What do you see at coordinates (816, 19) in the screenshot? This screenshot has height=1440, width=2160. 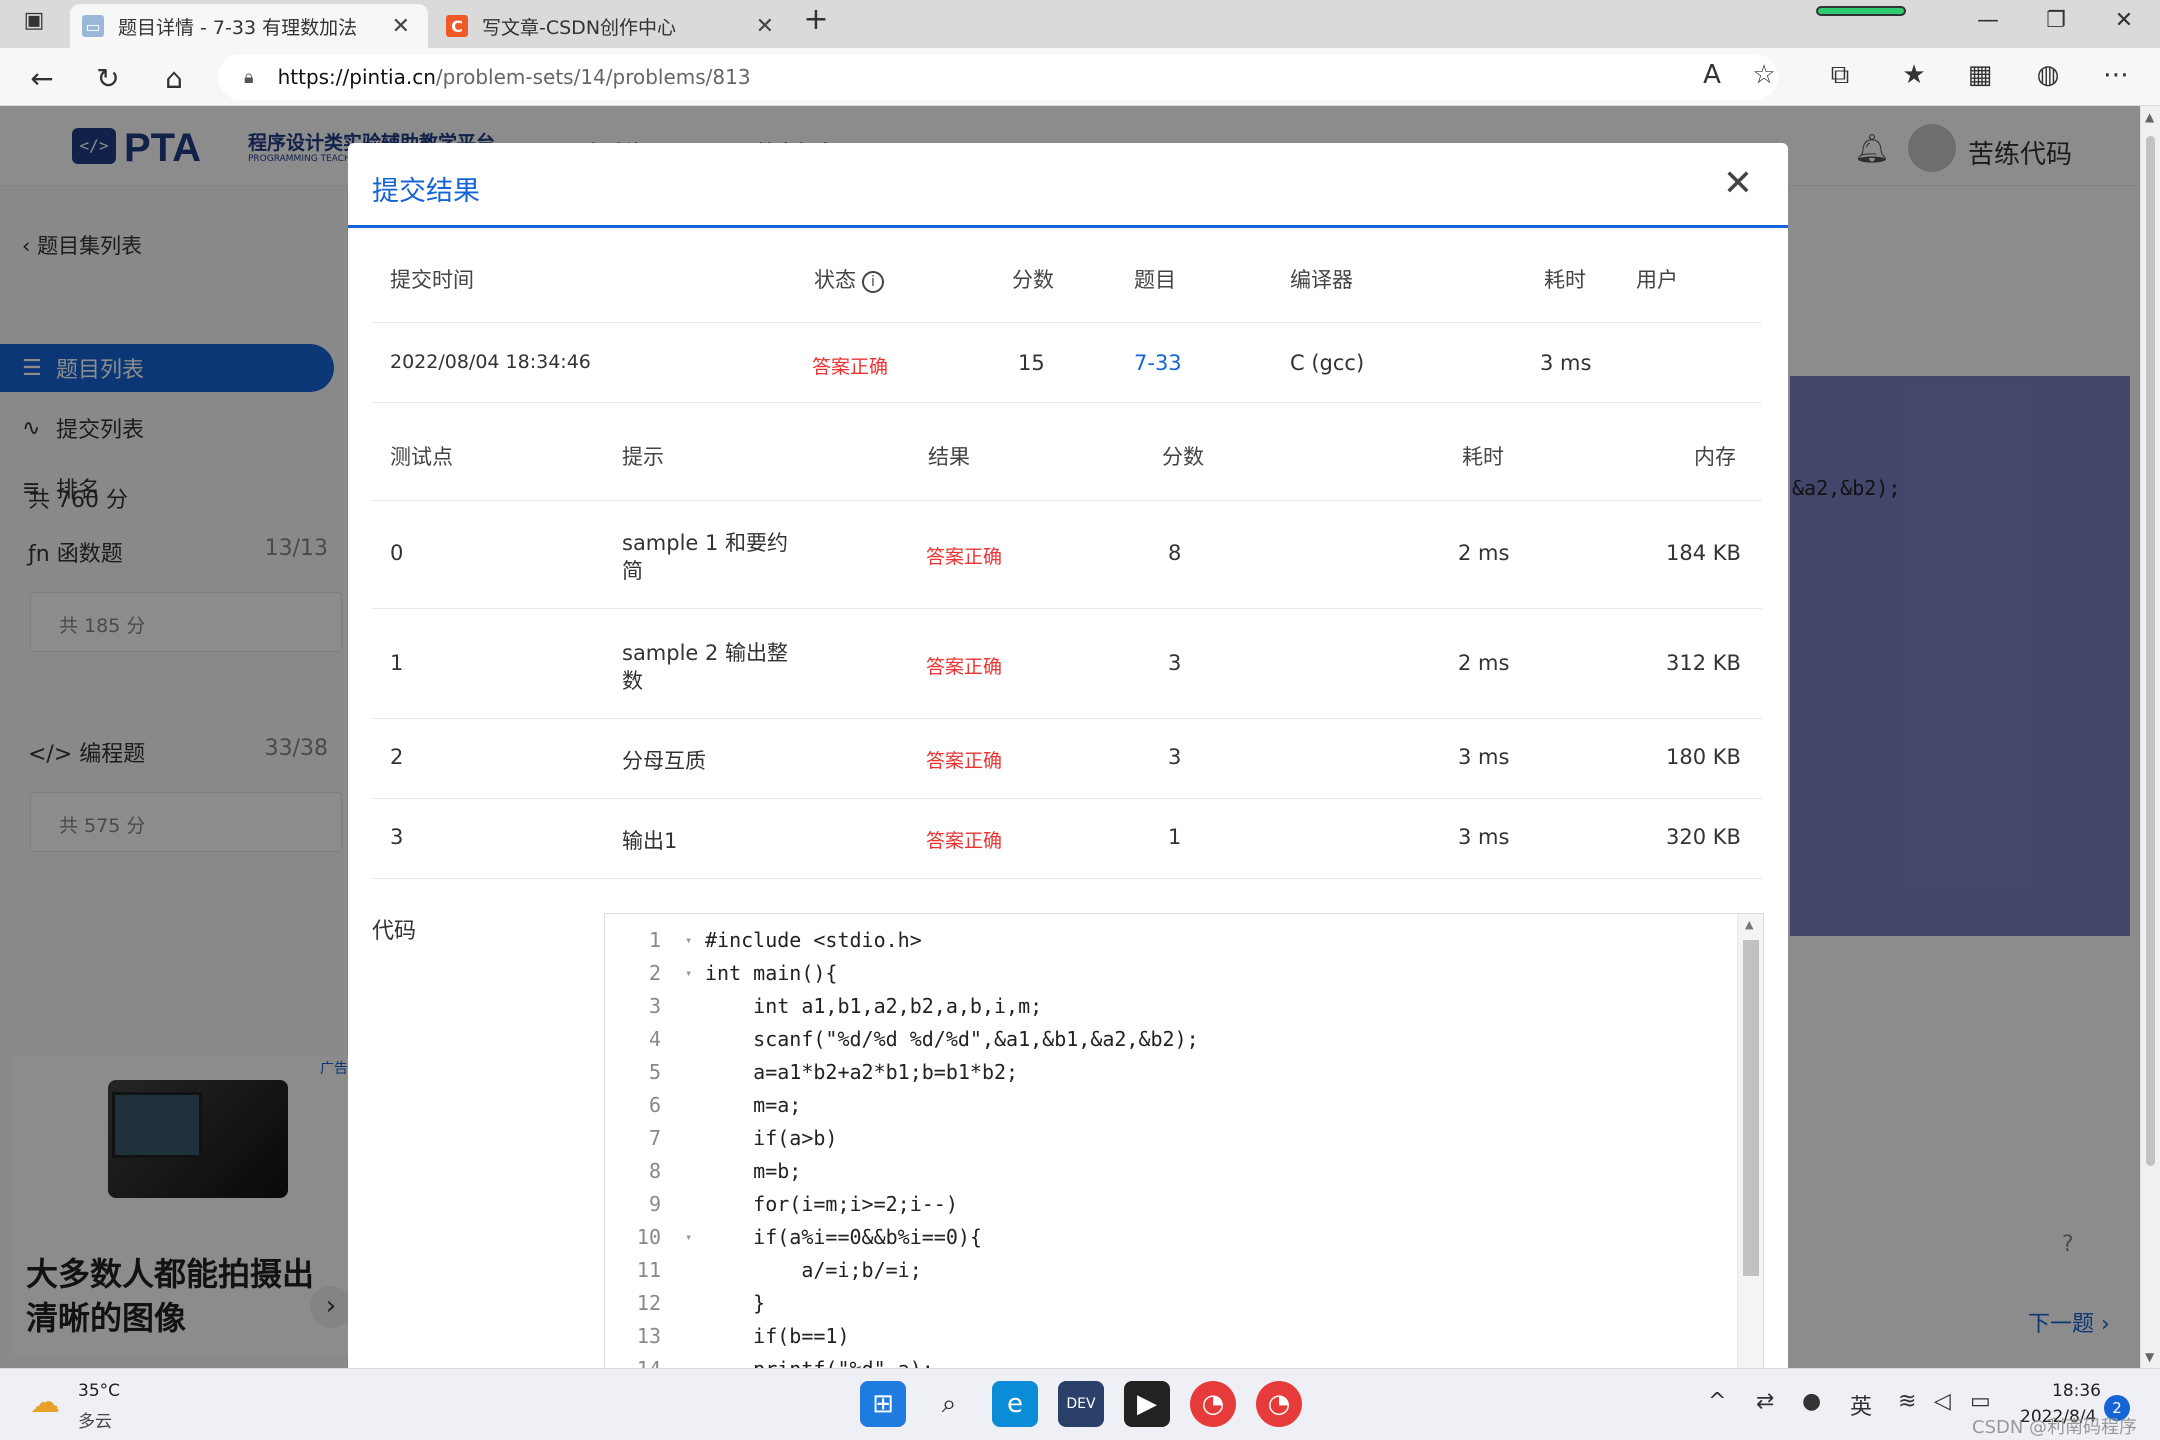 I see `new-tab-icon: +` at bounding box center [816, 19].